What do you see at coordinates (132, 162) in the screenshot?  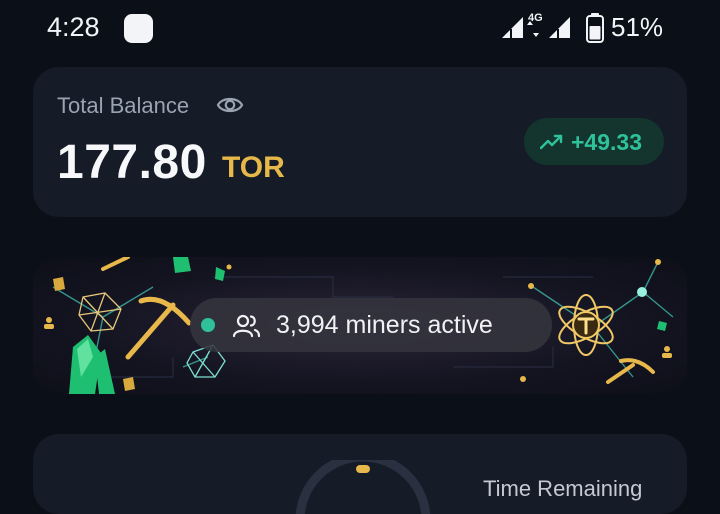 I see `balance-amount: 177.80` at bounding box center [132, 162].